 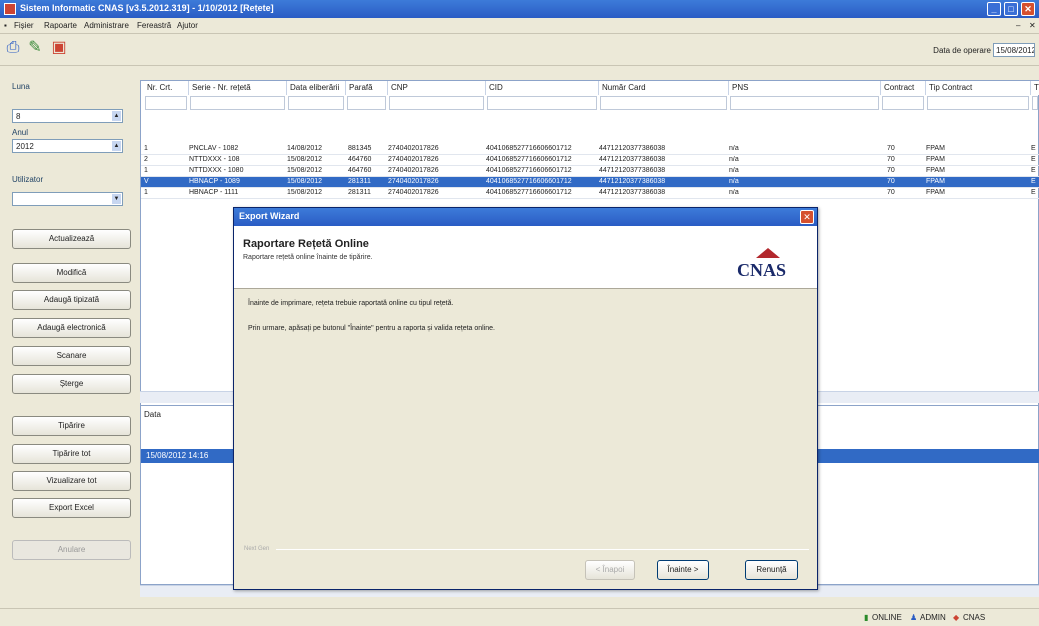 I want to click on column-header: Data eliberării, so click(x=316, y=88).